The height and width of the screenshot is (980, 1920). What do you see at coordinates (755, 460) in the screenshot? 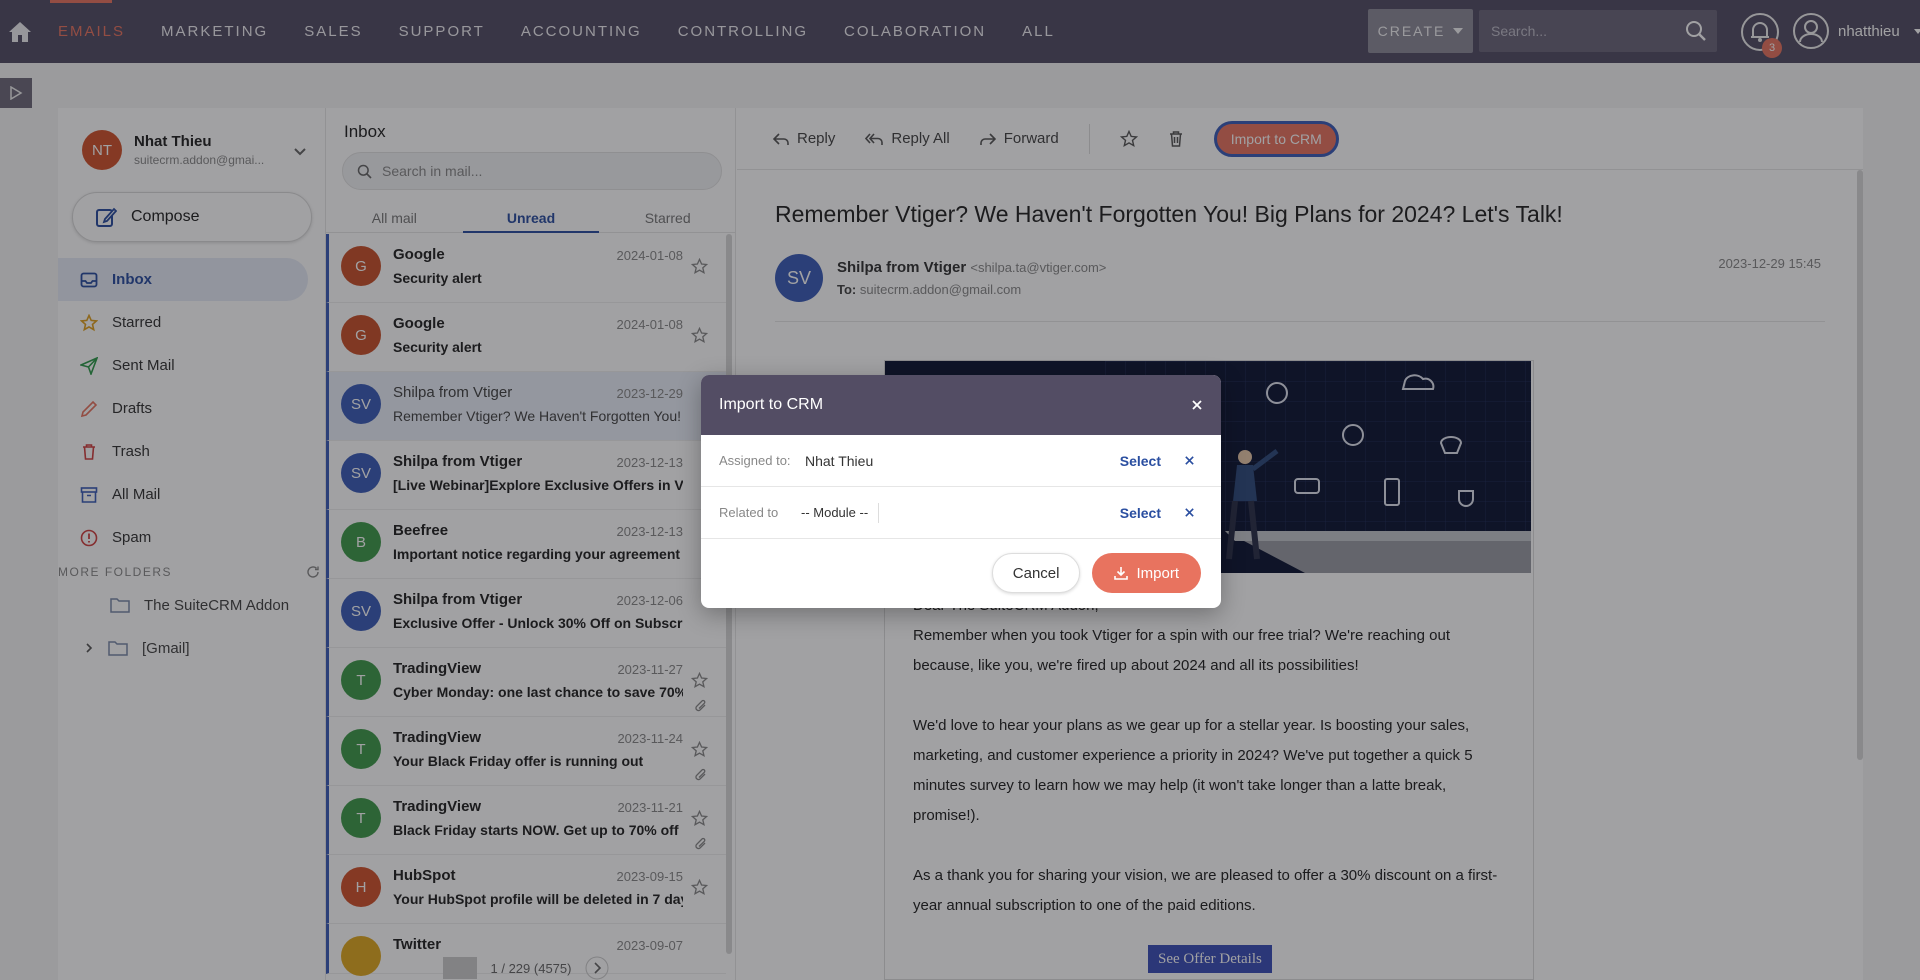
I see `assigned-to-label: Assigned to:` at bounding box center [755, 460].